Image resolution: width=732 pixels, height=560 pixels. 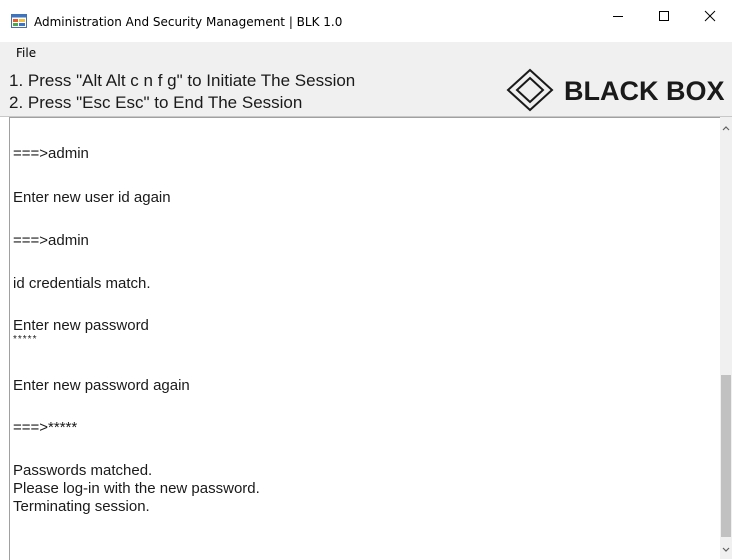 I want to click on console-line: Passwords matched., so click(x=83, y=470).